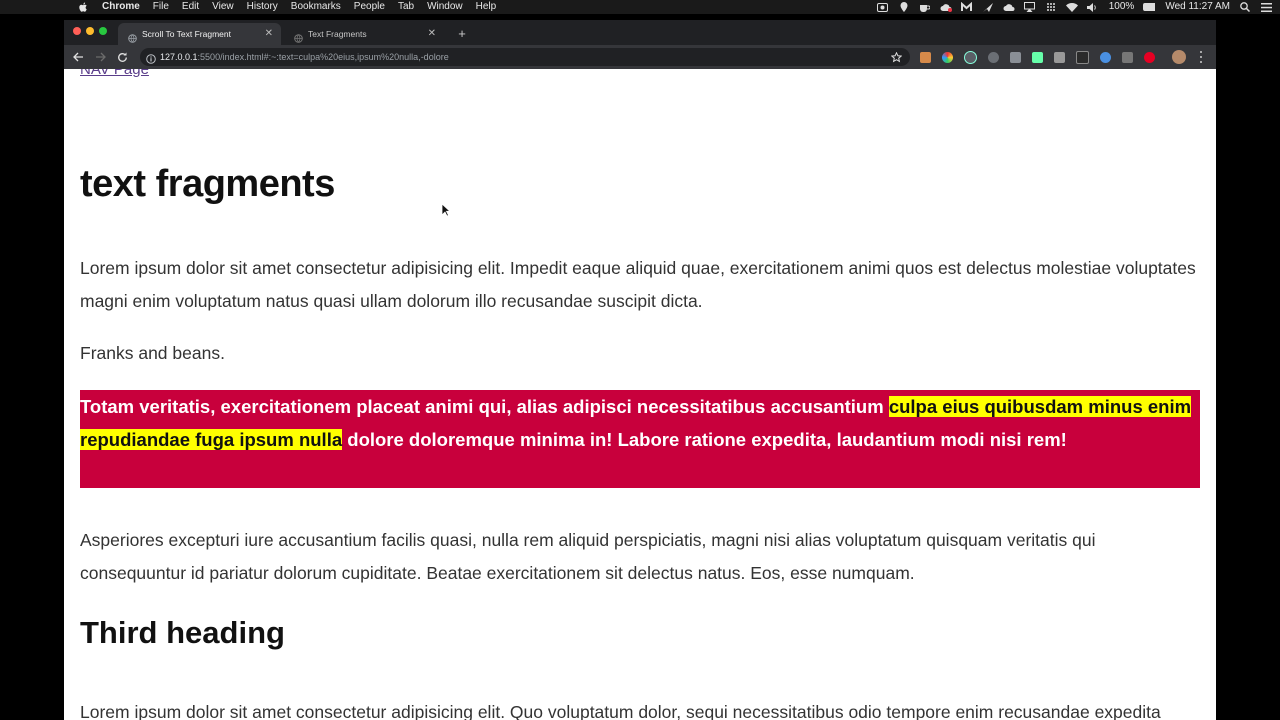 The height and width of the screenshot is (720, 1280). Describe the element at coordinates (946, 7) in the screenshot. I see `cloud-sync-icon` at that location.